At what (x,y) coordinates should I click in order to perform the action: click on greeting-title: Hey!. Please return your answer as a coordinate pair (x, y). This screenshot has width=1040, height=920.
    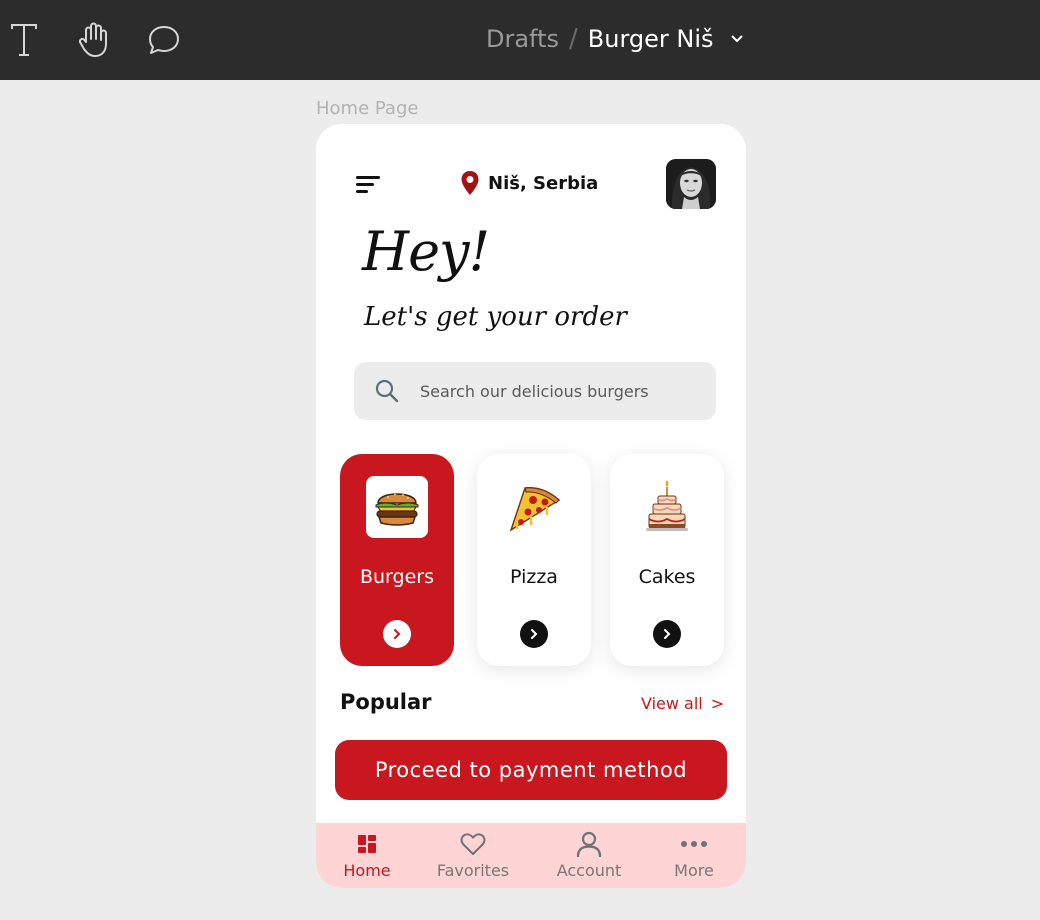
    Looking at the image, I should click on (426, 251).